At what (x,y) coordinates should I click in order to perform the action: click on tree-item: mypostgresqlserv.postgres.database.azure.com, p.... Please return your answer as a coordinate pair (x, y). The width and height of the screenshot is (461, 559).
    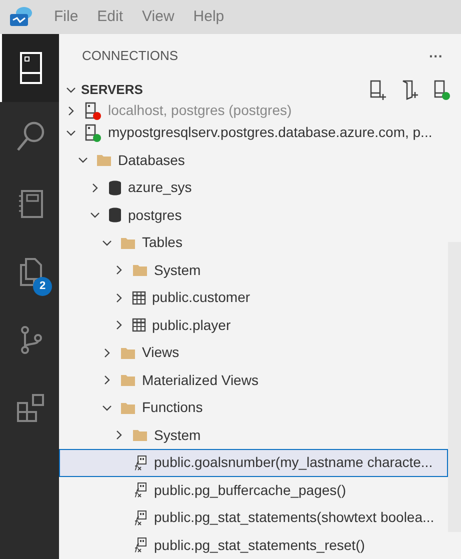
    Looking at the image, I should click on (253, 132).